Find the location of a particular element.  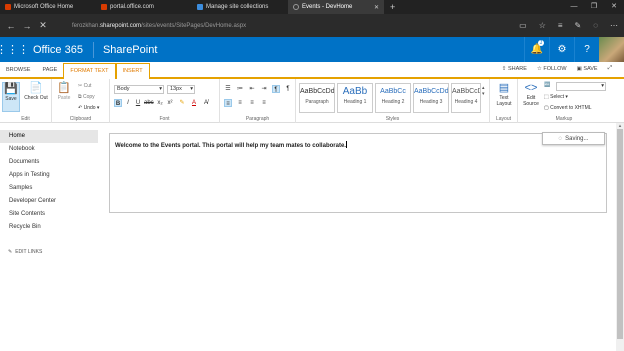

vertical-scrollbar: ▴ is located at coordinates (620, 237).